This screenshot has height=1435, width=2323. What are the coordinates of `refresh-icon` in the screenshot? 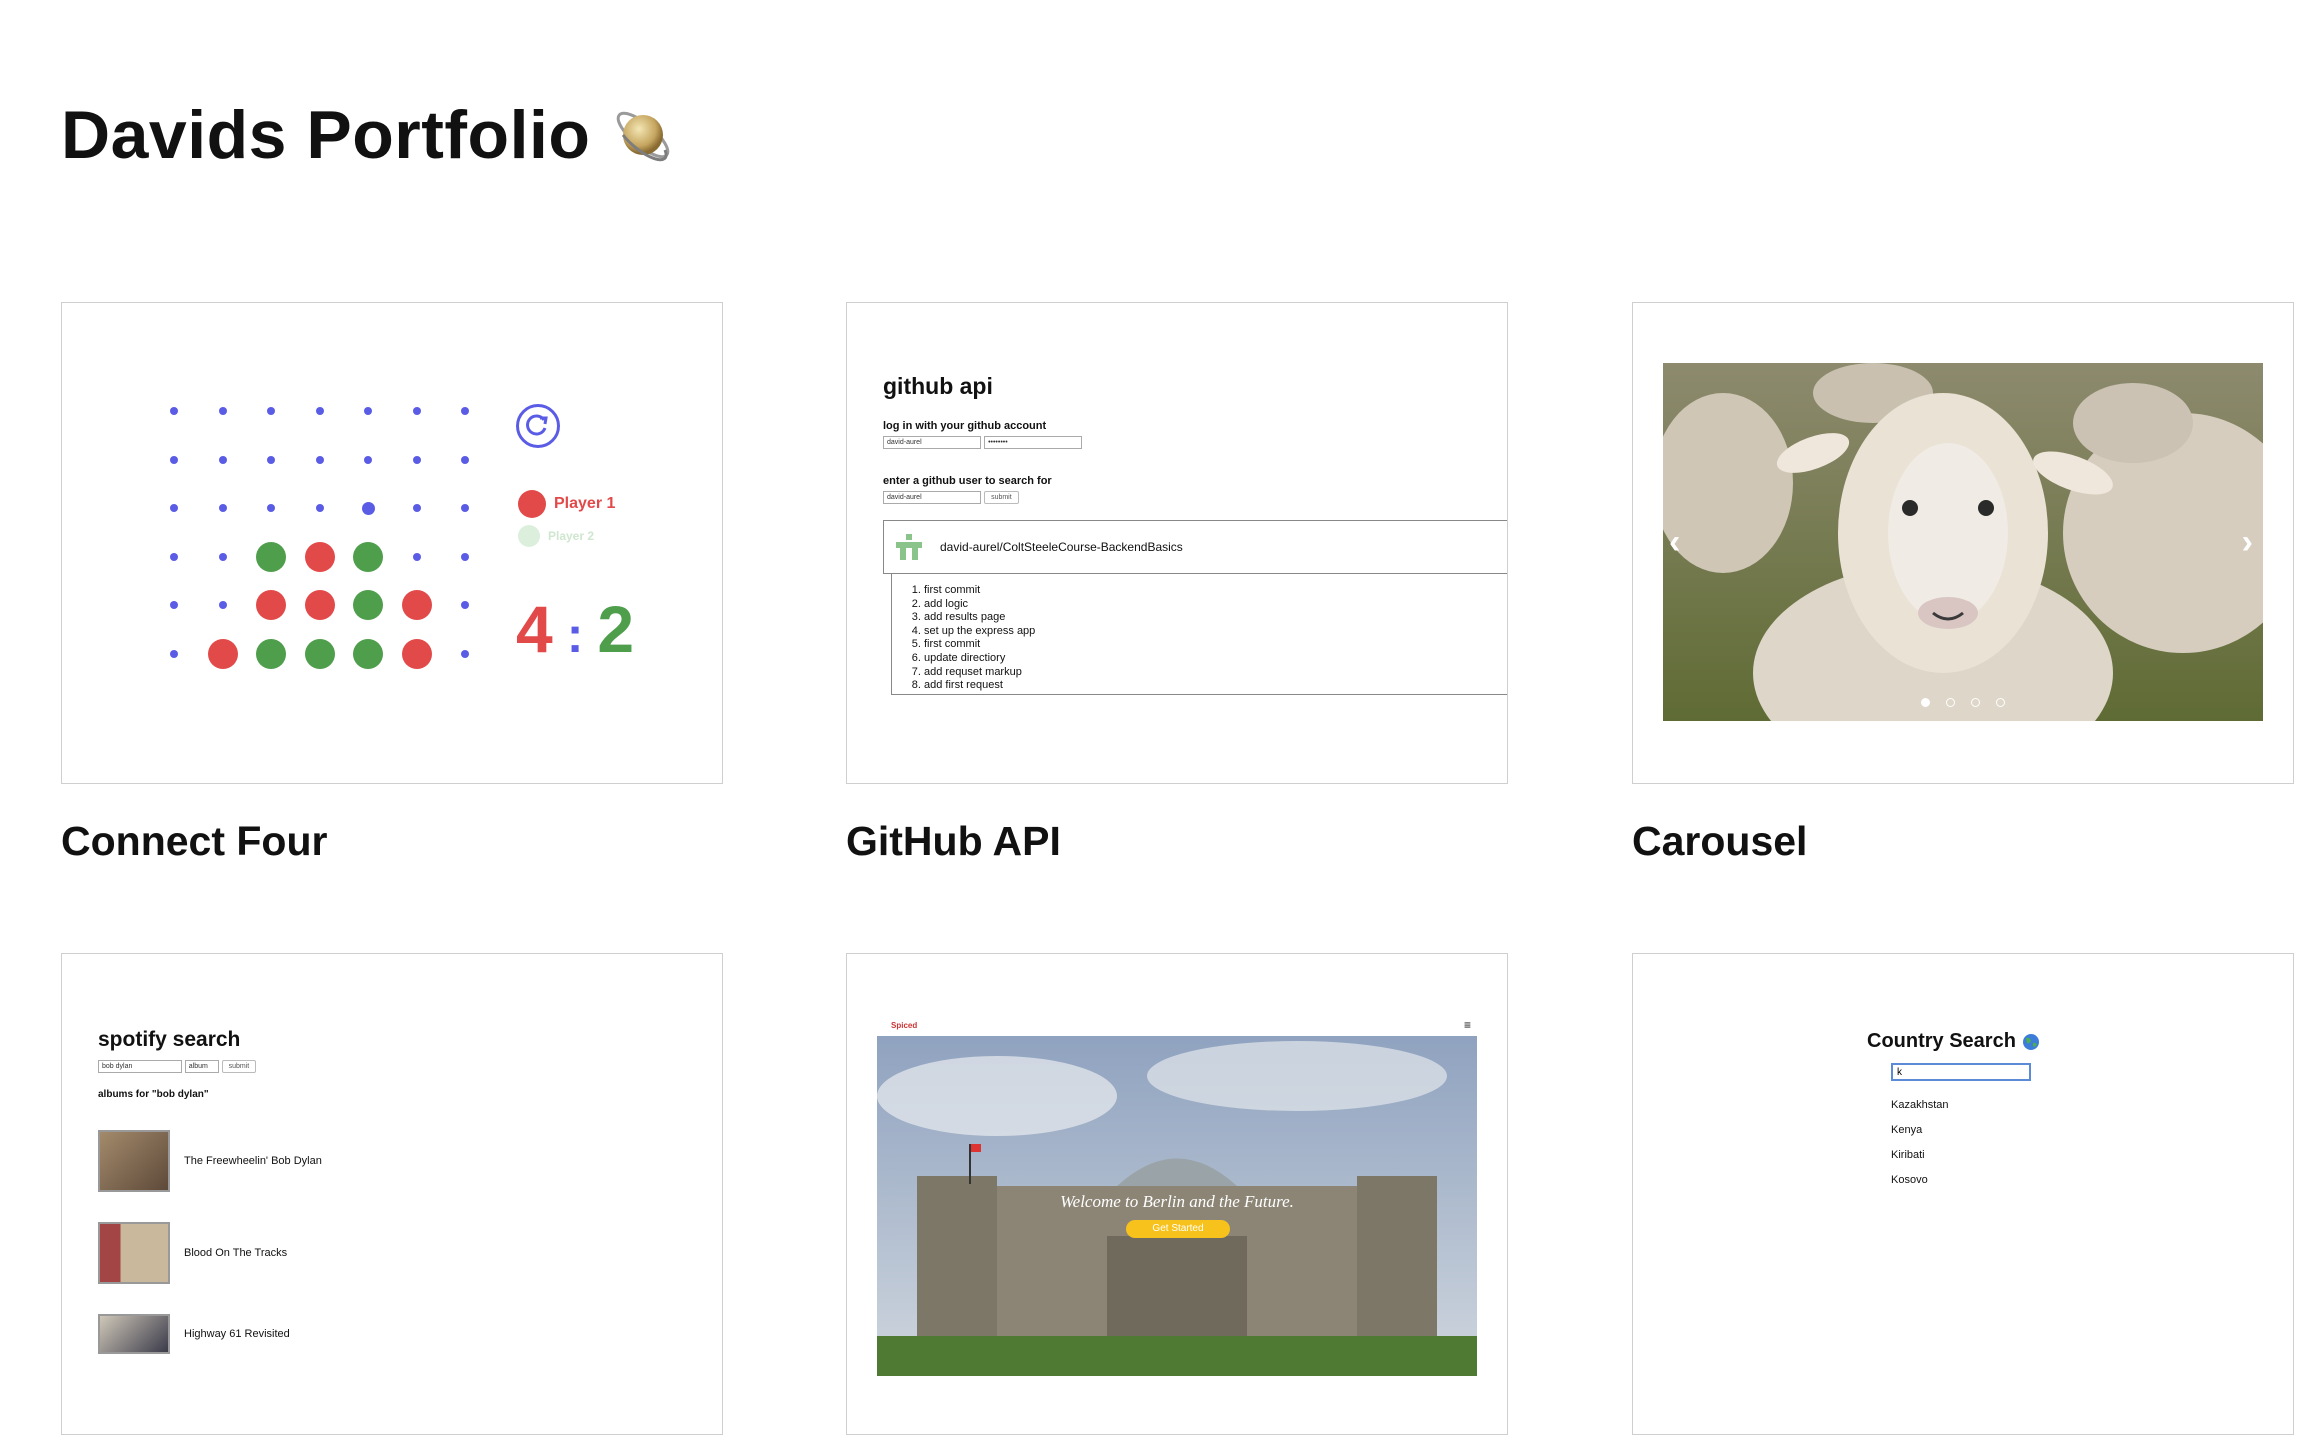 It's located at (538, 426).